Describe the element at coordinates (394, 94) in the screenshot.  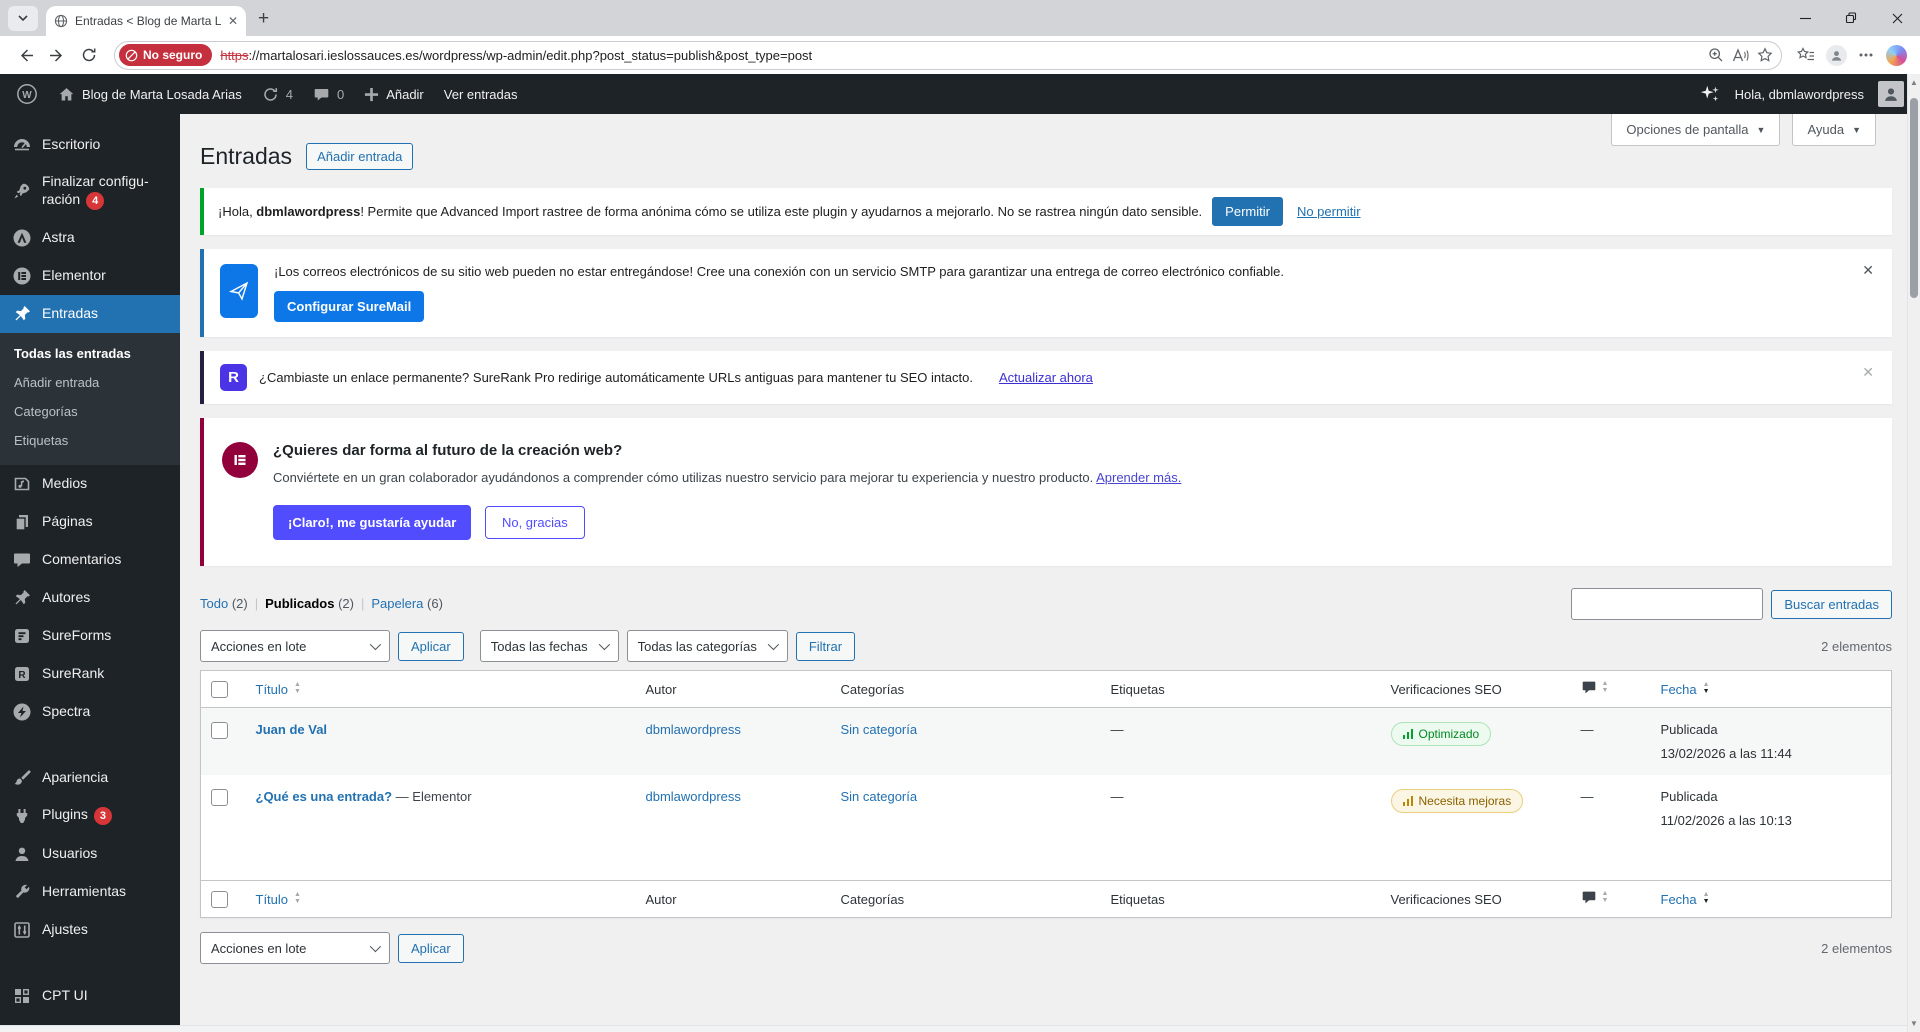
I see `new-content-menu: Añadir` at that location.